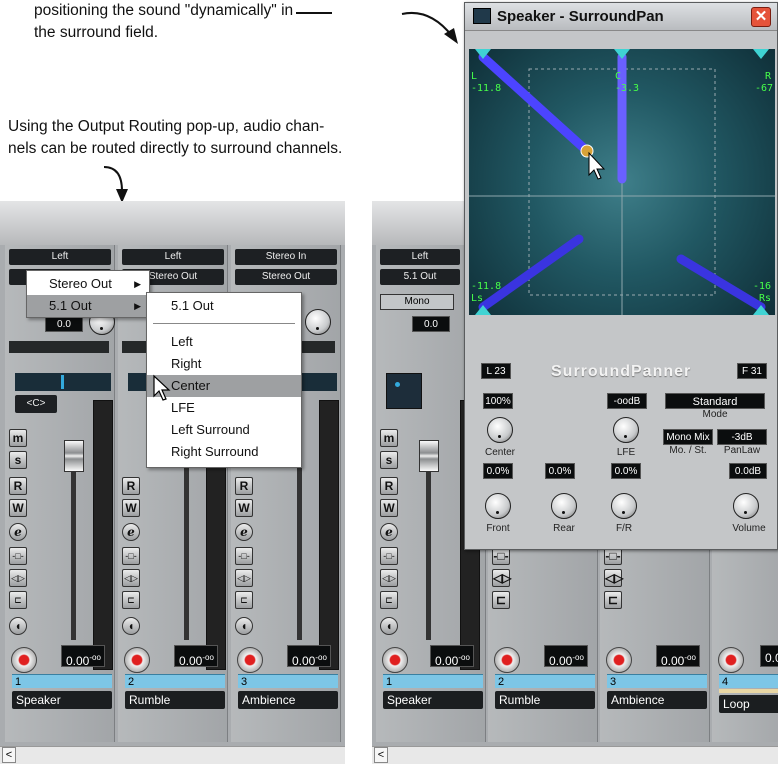  What do you see at coordinates (498, 506) in the screenshot?
I see `front-knob` at bounding box center [498, 506].